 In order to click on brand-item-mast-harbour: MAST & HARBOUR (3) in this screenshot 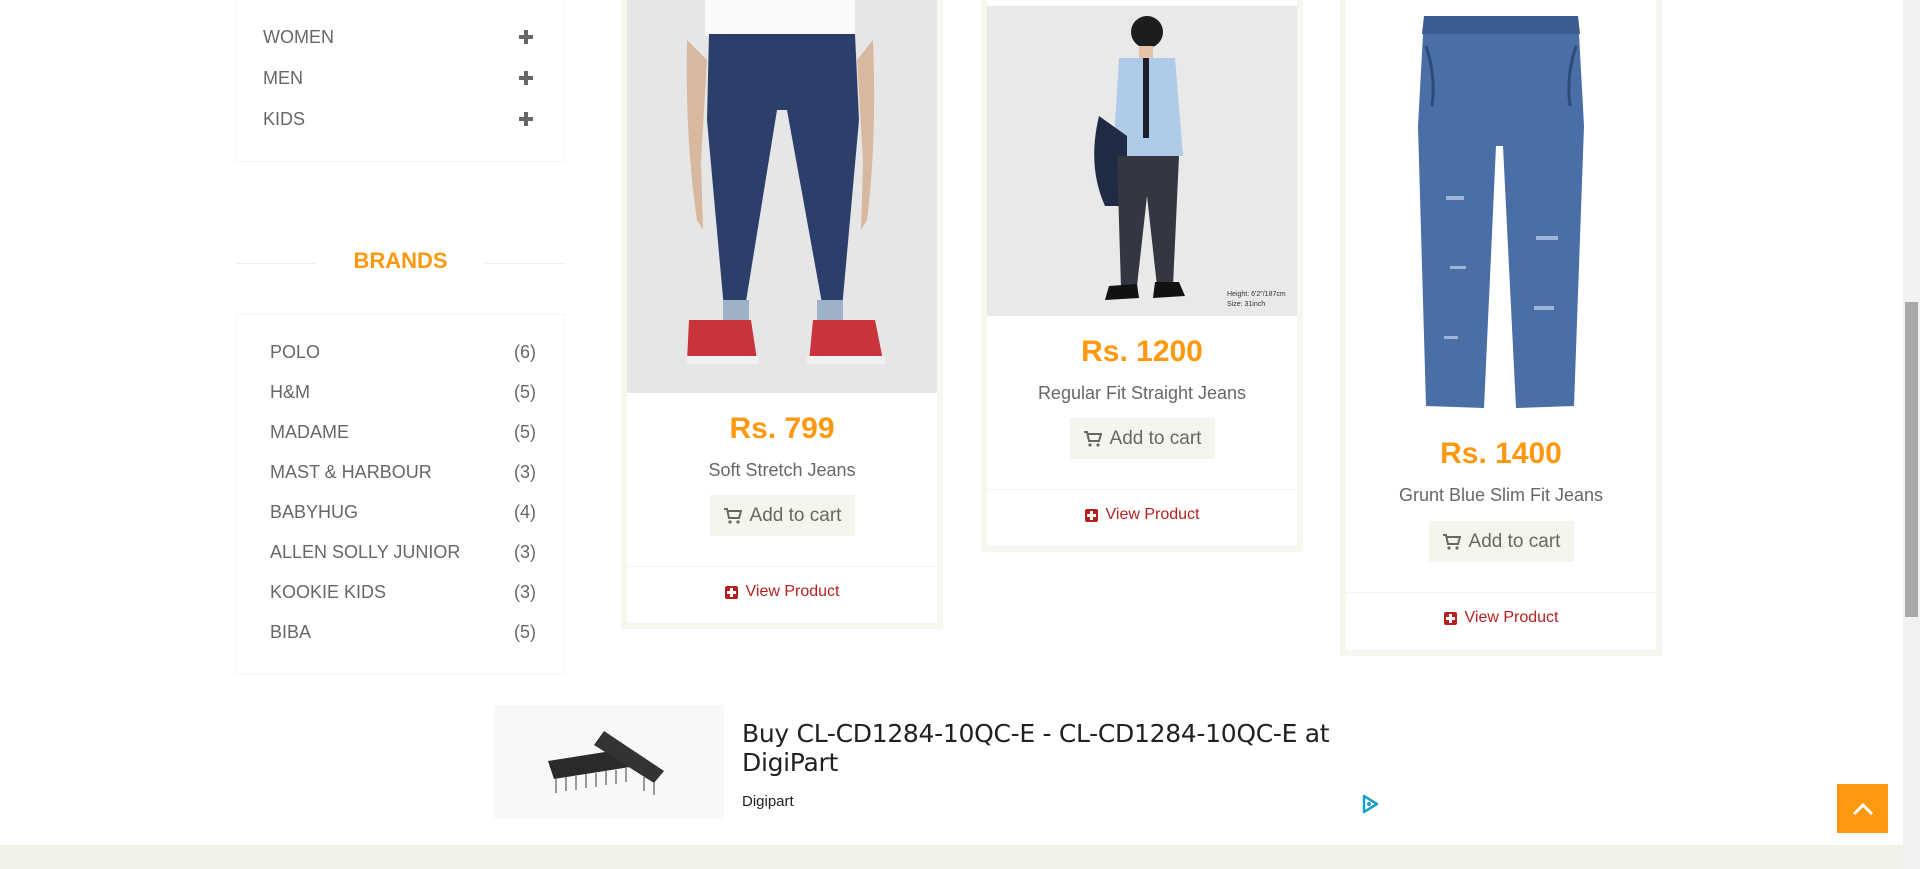, I will do `click(403, 472)`.